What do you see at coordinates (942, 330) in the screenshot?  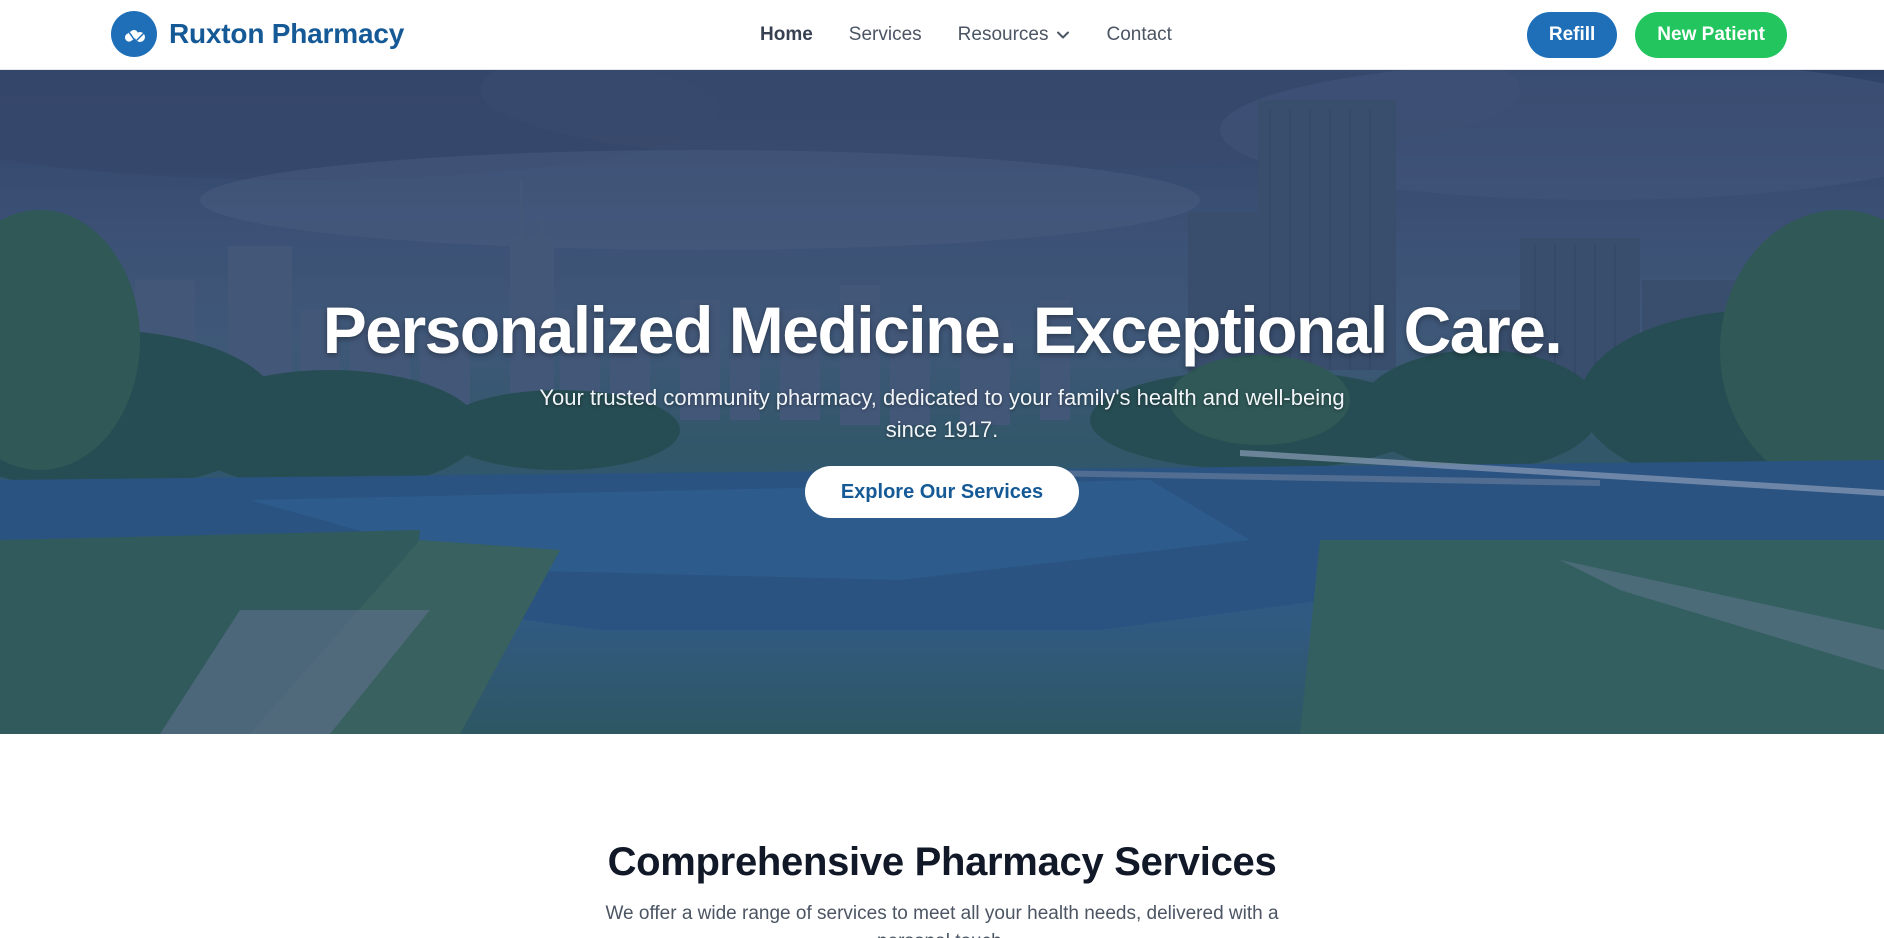 I see `hero-title: Personalized Medicine. Exceptional Care.` at bounding box center [942, 330].